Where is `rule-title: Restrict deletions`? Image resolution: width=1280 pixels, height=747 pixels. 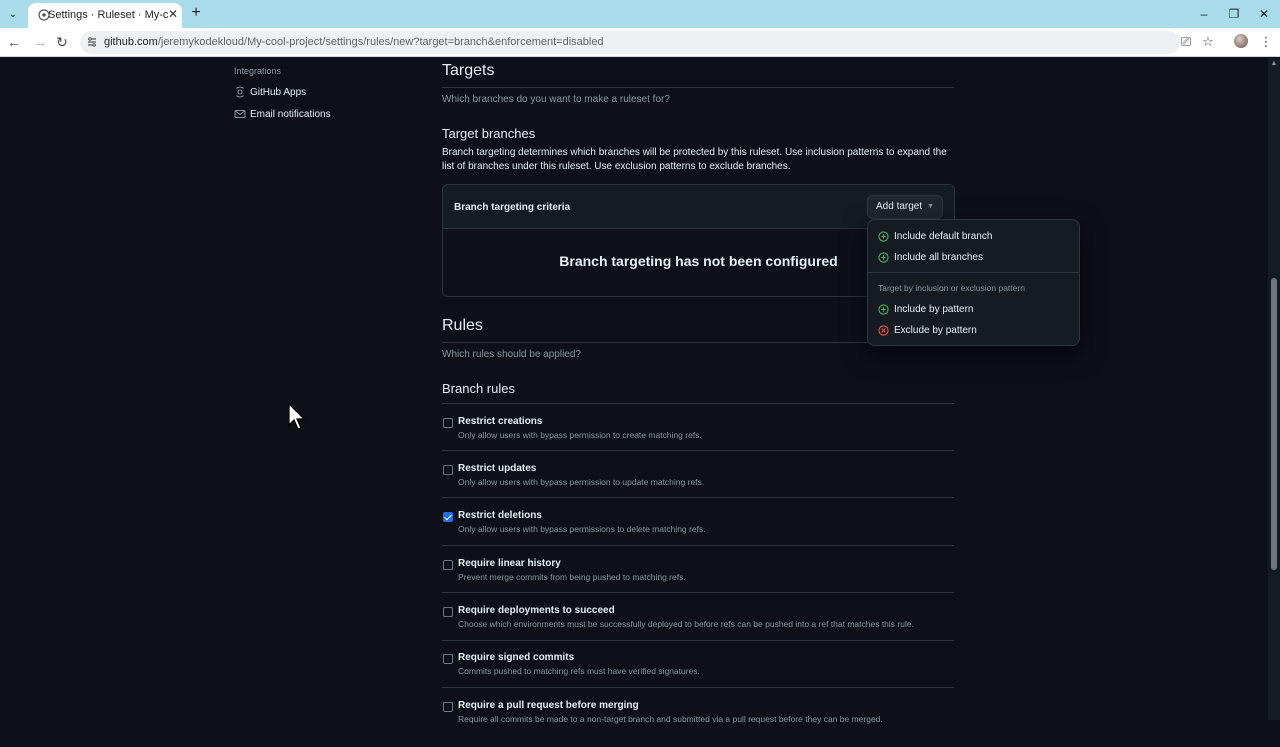 rule-title: Restrict deletions is located at coordinates (500, 515).